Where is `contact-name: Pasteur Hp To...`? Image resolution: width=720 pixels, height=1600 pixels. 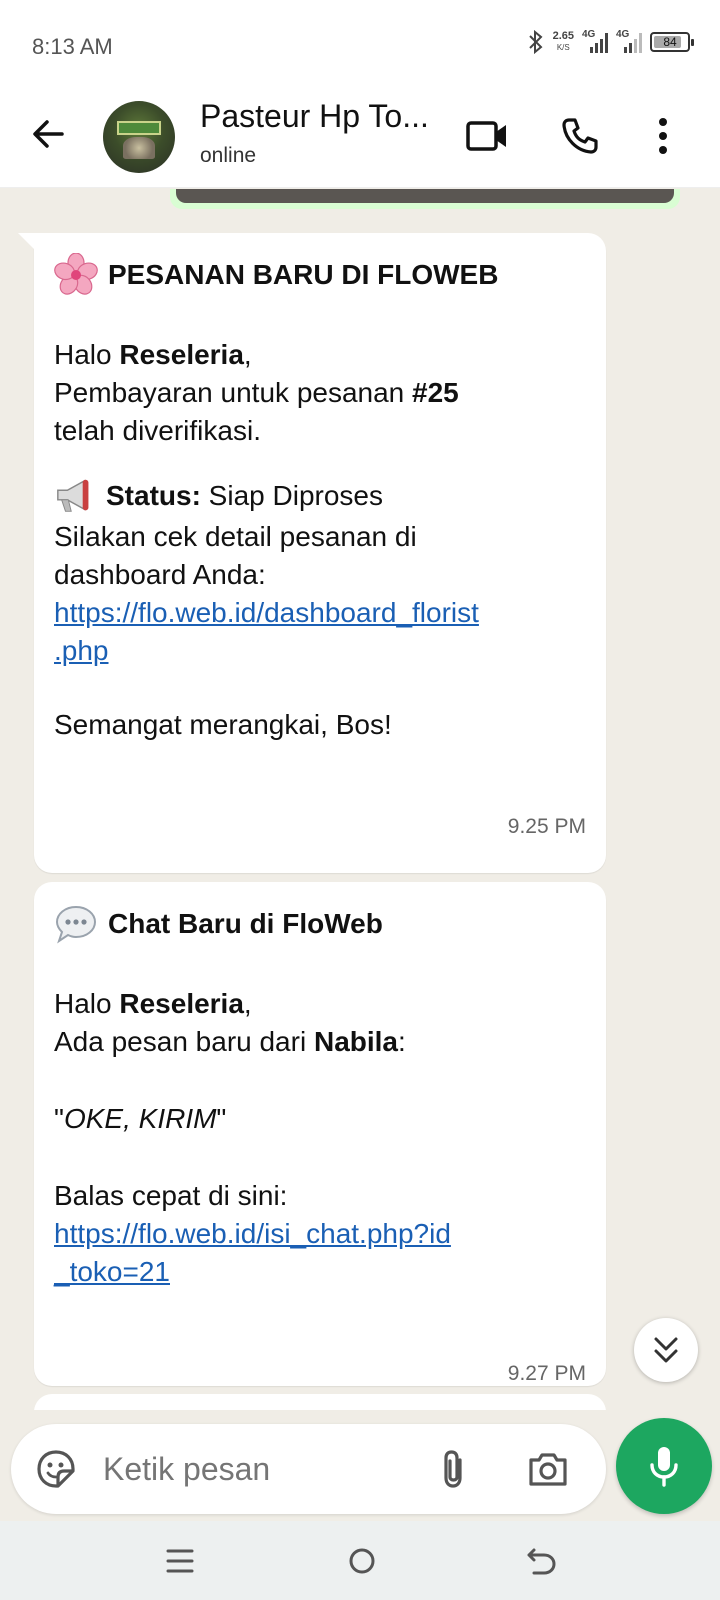
contact-name: Pasteur Hp To... is located at coordinates (320, 116).